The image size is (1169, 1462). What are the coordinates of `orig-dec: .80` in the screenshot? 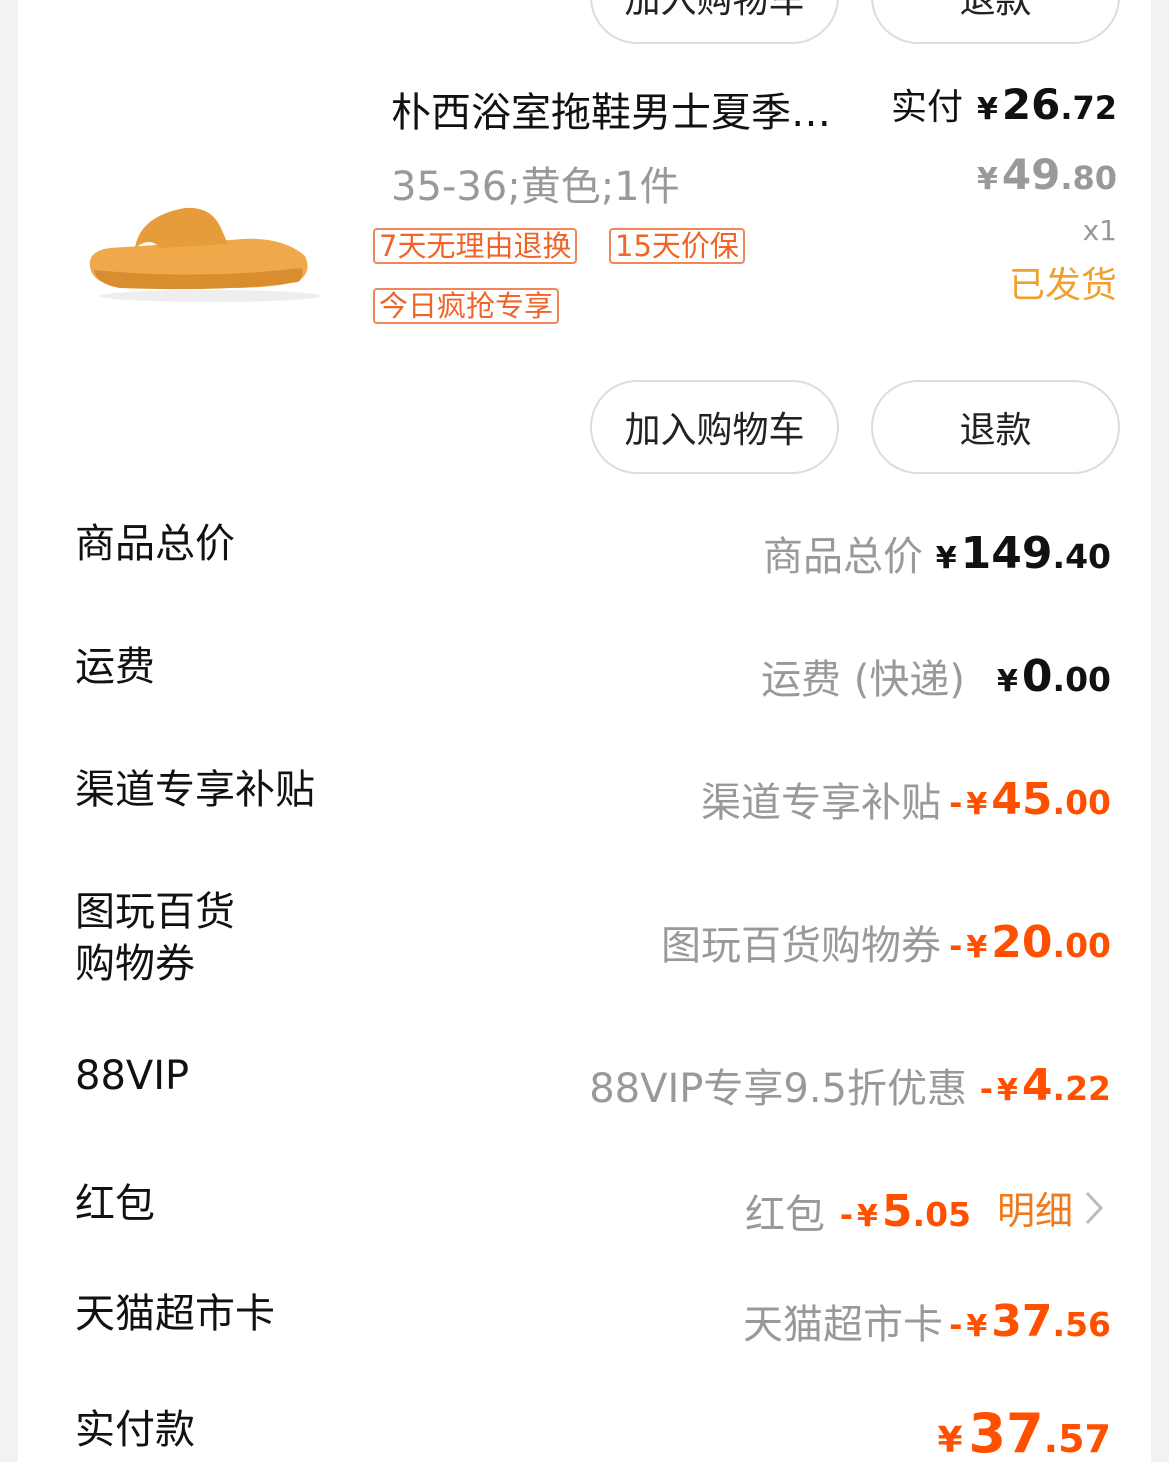 It's located at (1088, 178).